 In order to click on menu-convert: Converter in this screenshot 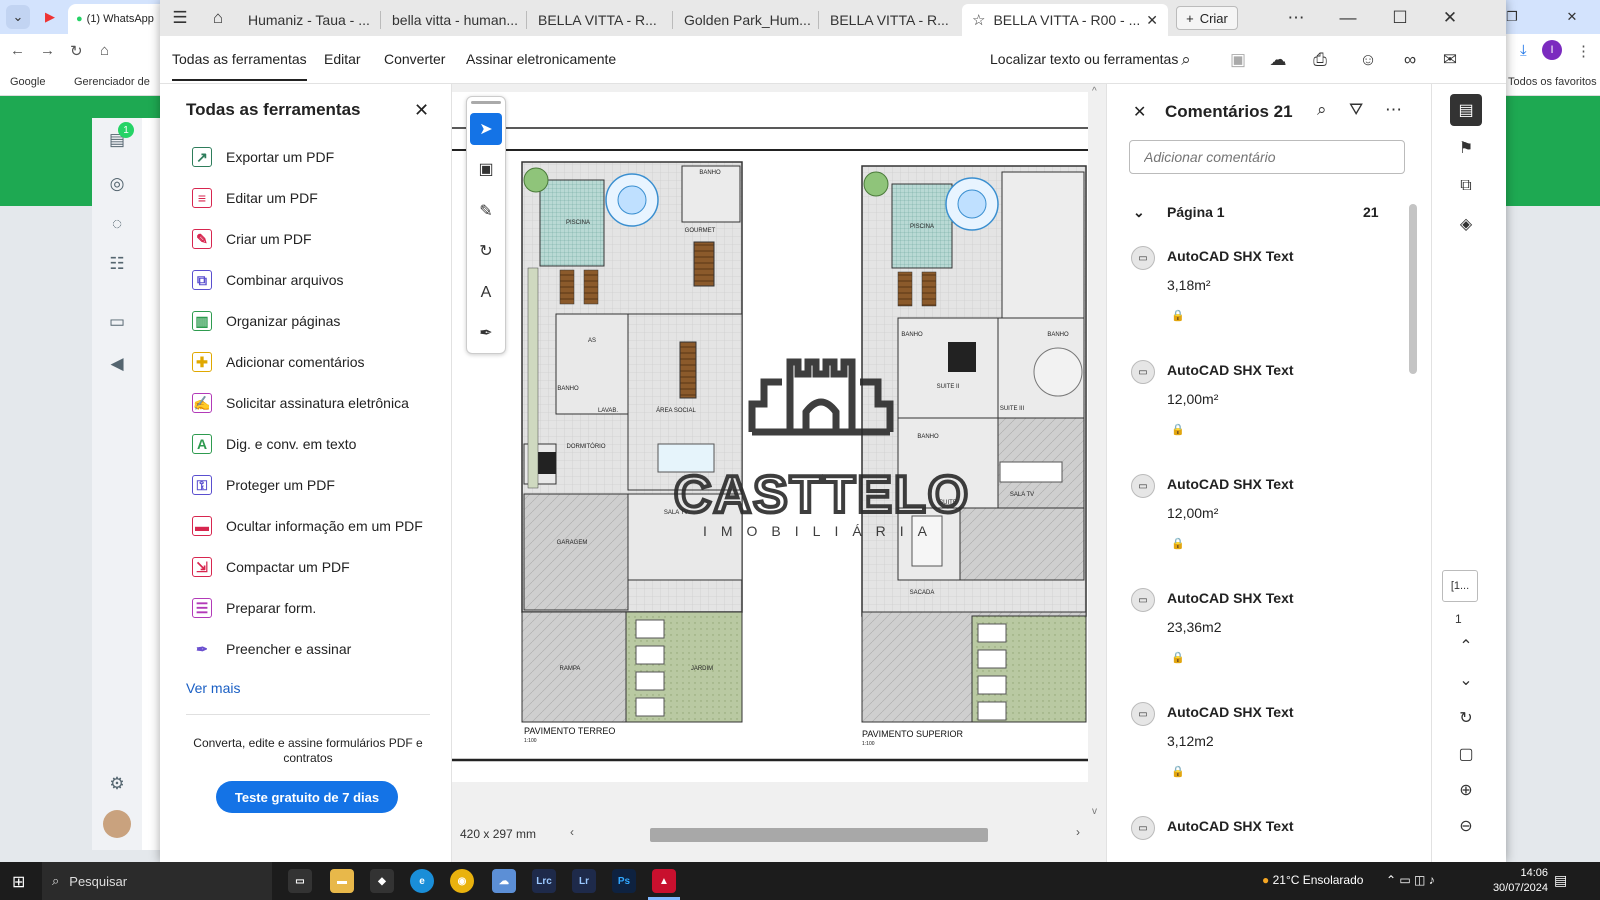, I will do `click(414, 59)`.